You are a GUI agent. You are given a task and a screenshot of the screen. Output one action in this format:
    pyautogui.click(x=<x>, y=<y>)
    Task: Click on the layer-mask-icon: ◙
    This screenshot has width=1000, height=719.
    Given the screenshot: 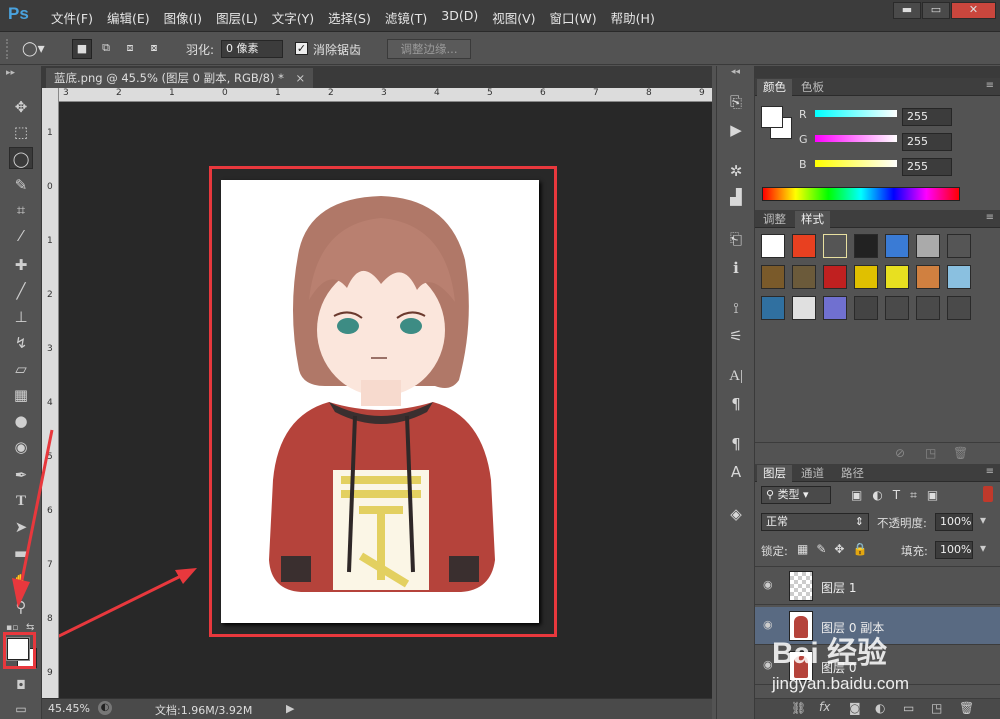 What is the action you would take?
    pyautogui.click(x=855, y=708)
    